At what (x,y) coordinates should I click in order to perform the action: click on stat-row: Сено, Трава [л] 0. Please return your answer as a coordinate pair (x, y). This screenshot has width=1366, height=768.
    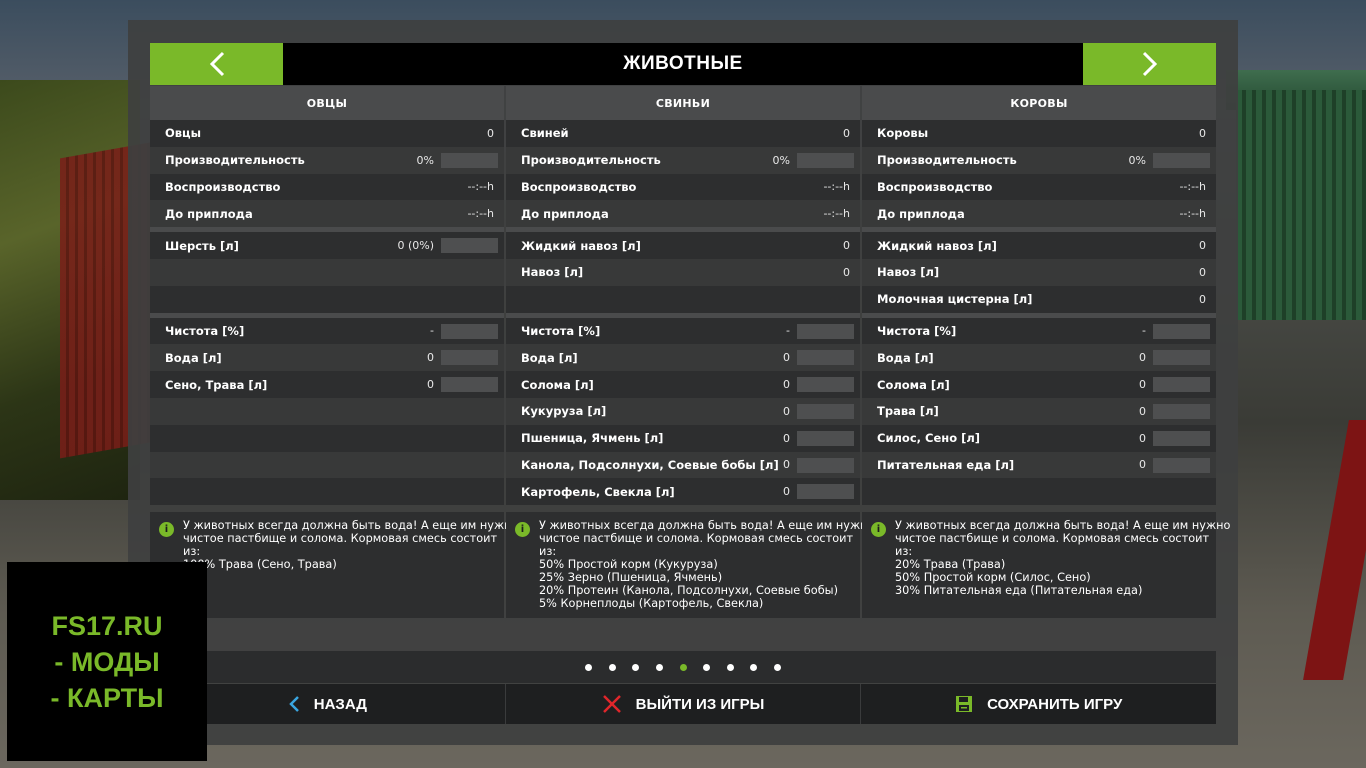
    Looking at the image, I should click on (327, 384).